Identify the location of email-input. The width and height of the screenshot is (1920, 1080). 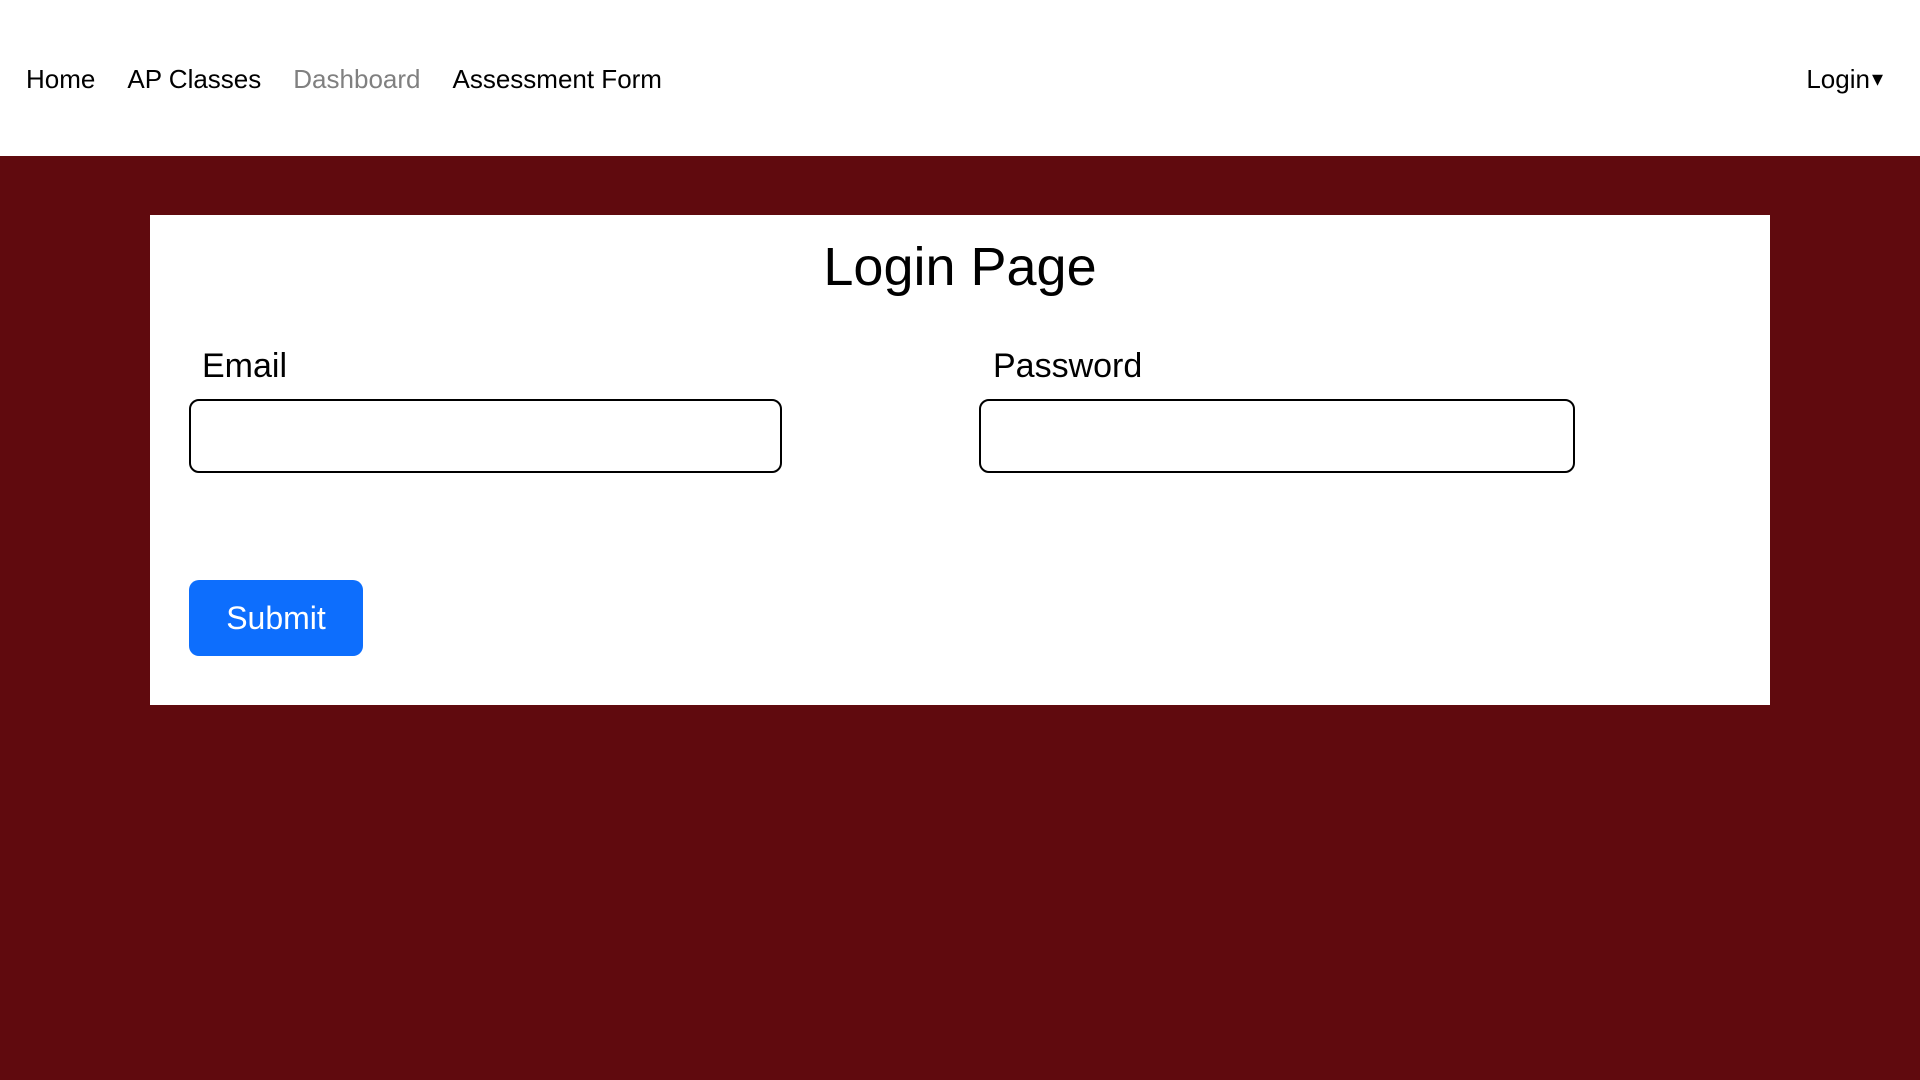
(485, 436).